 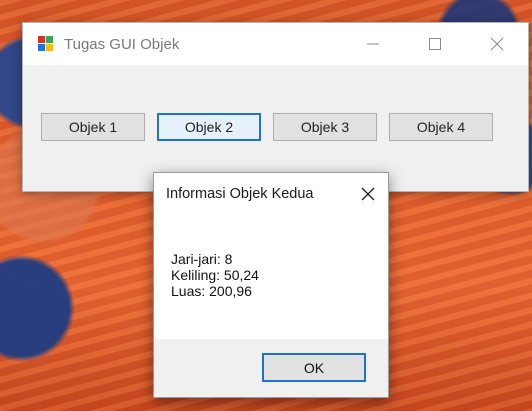 I want to click on ok-button: OK, so click(x=314, y=367).